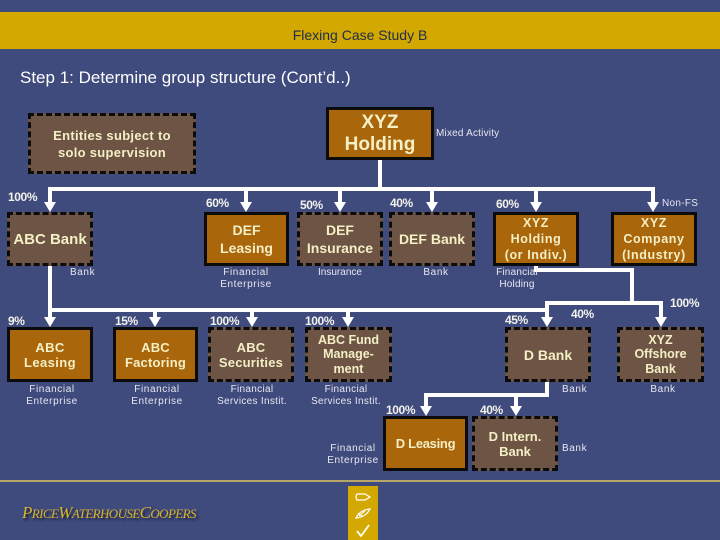 The width and height of the screenshot is (720, 540). I want to click on entity-abc-factoring: ABC Factoring, so click(155, 354).